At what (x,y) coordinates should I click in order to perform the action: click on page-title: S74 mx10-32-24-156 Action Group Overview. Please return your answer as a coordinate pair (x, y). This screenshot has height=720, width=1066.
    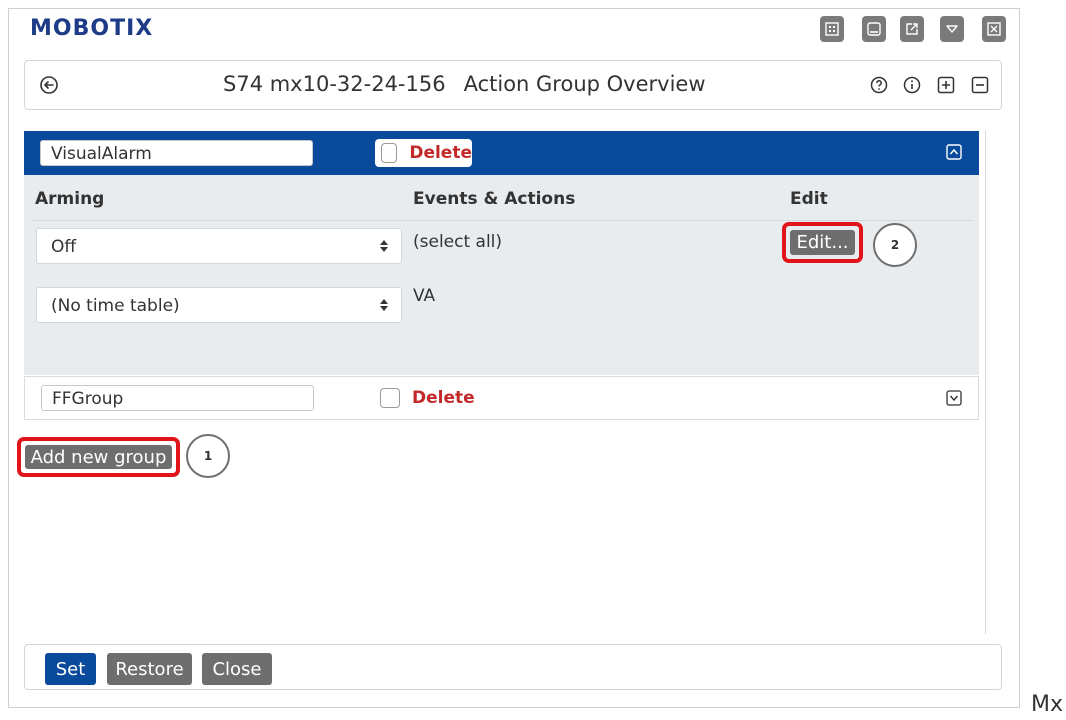
    Looking at the image, I should click on (464, 84).